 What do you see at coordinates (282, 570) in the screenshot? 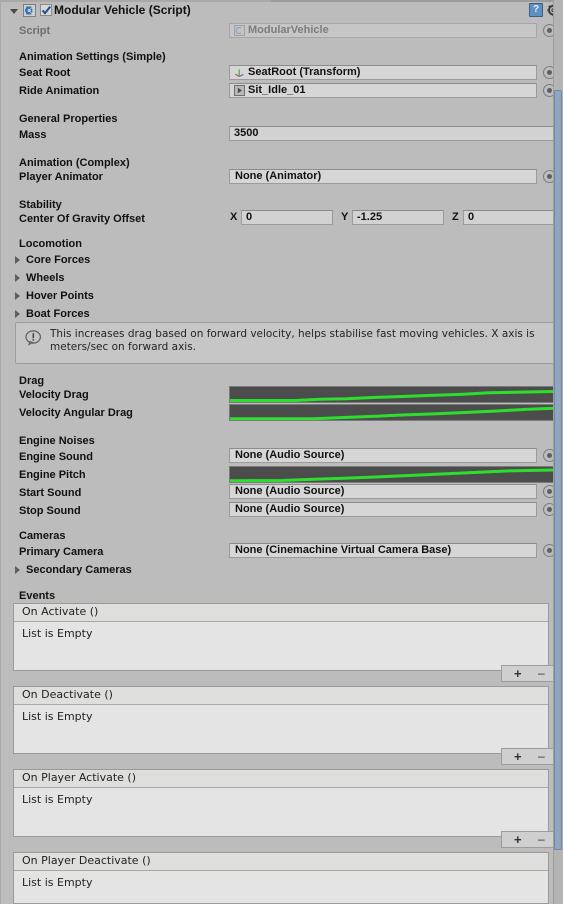
I see `foldout-secondary-cameras: Secondary Cameras` at bounding box center [282, 570].